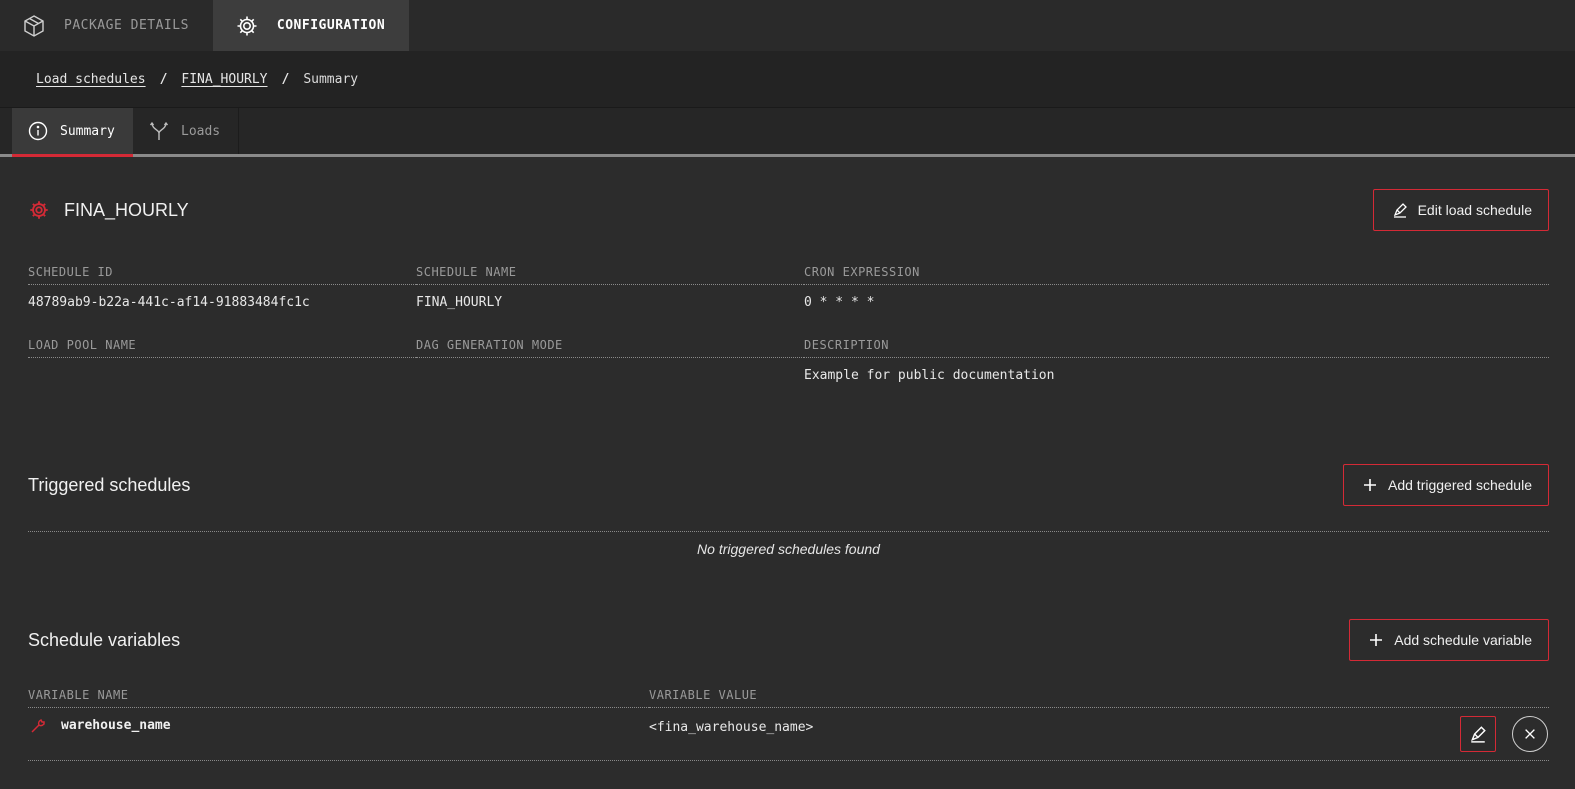 Image resolution: width=1575 pixels, height=789 pixels. I want to click on add-schedule-variable-button: Add schedule variable, so click(1449, 640).